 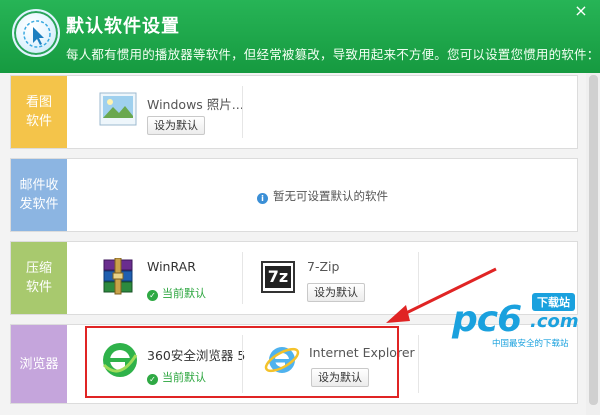 I want to click on app-name: 7-Zip, so click(x=323, y=266).